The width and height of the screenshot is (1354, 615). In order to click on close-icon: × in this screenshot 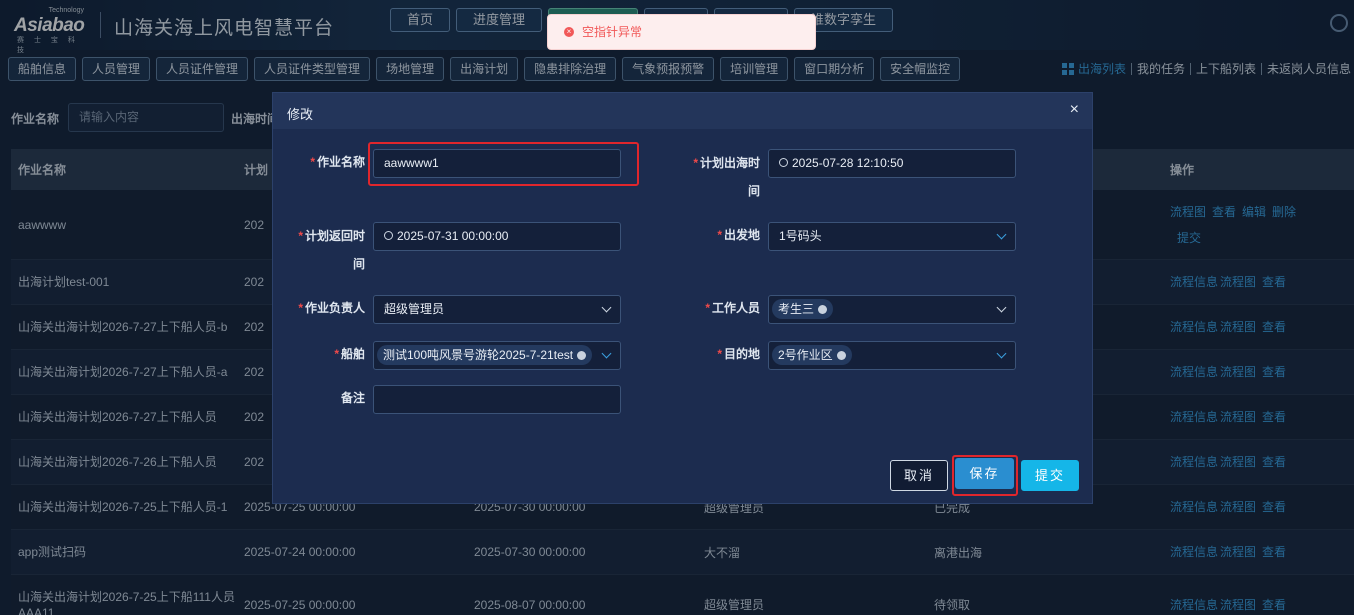, I will do `click(1074, 110)`.